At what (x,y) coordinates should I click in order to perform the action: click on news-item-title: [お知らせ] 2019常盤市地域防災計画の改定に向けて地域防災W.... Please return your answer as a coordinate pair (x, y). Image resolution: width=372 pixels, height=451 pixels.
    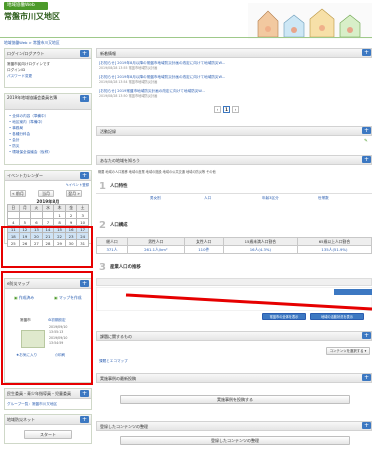
    Looking at the image, I should click on (152, 91).